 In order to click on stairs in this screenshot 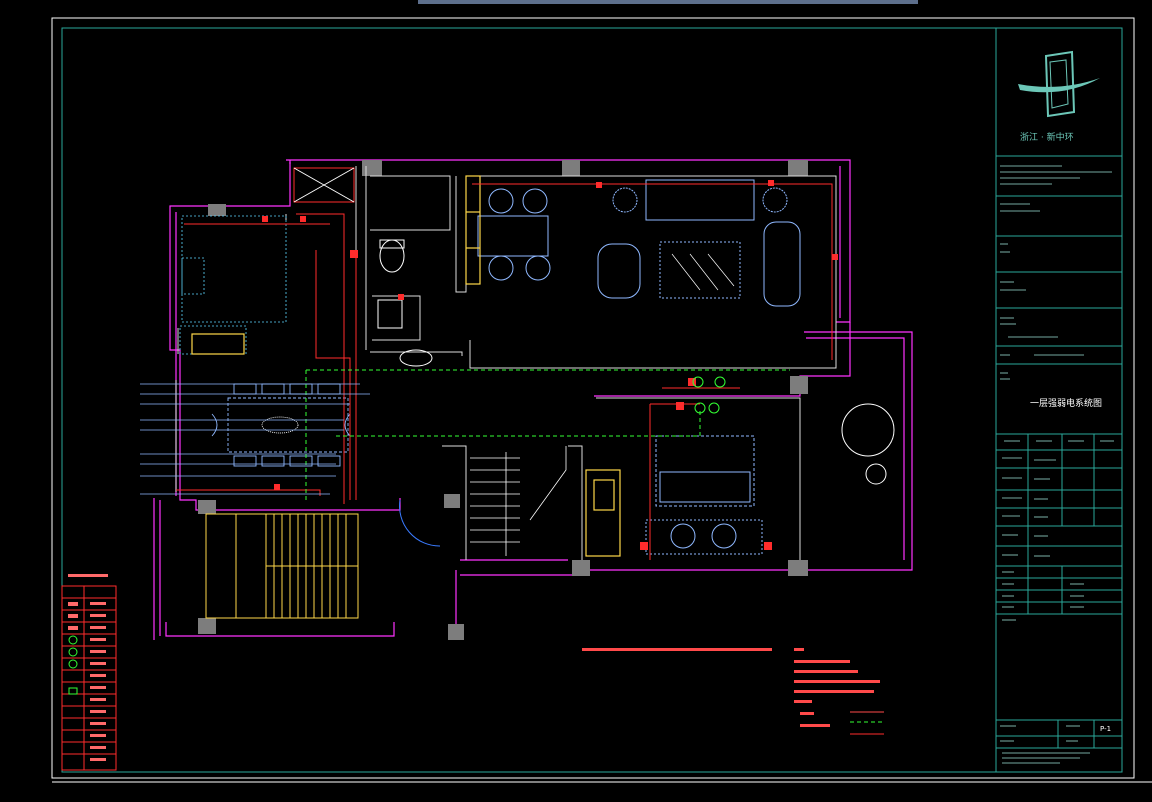, I will do `click(282, 566)`.